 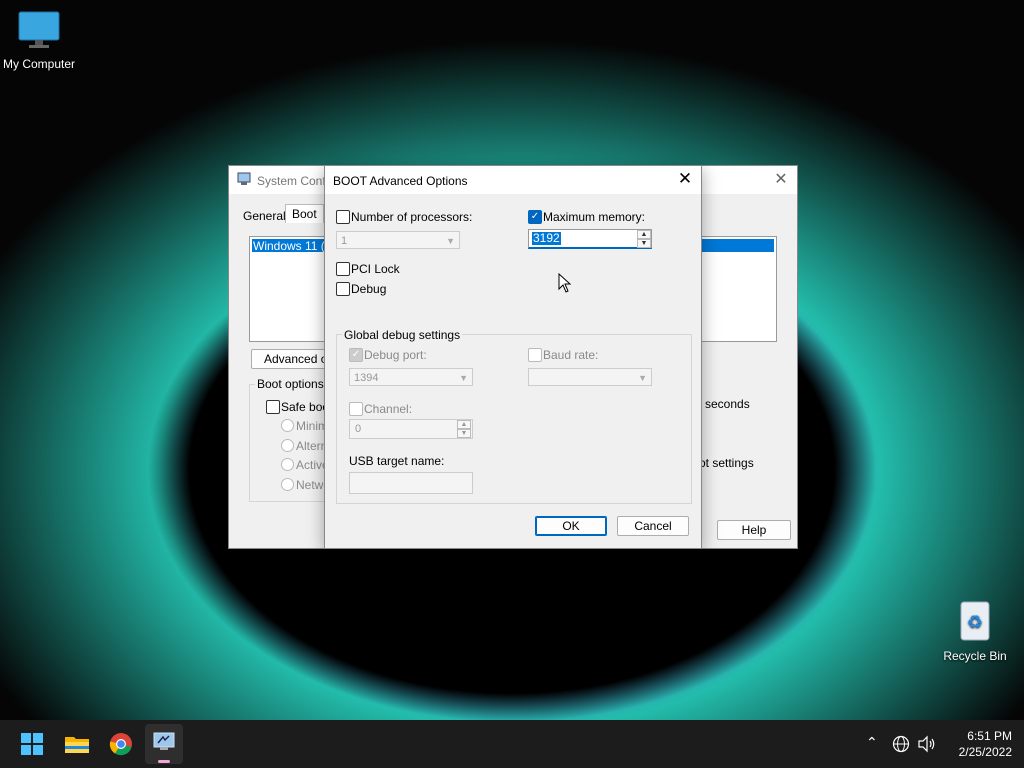 What do you see at coordinates (571, 526) in the screenshot?
I see `ok-button: OK` at bounding box center [571, 526].